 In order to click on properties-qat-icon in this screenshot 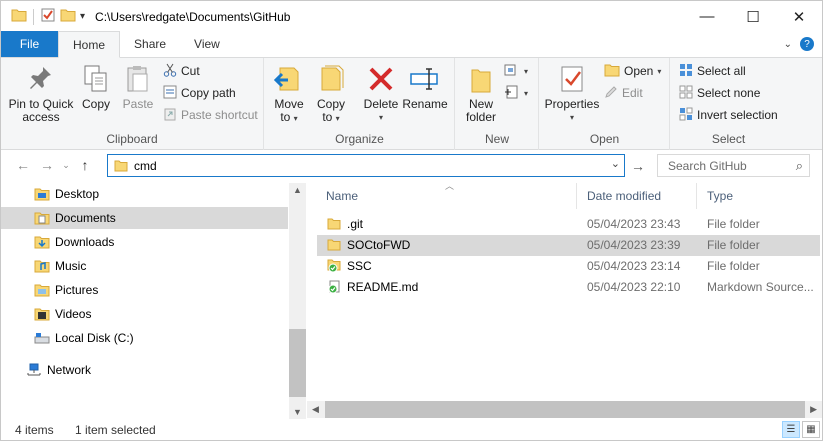, I will do `click(48, 16)`.